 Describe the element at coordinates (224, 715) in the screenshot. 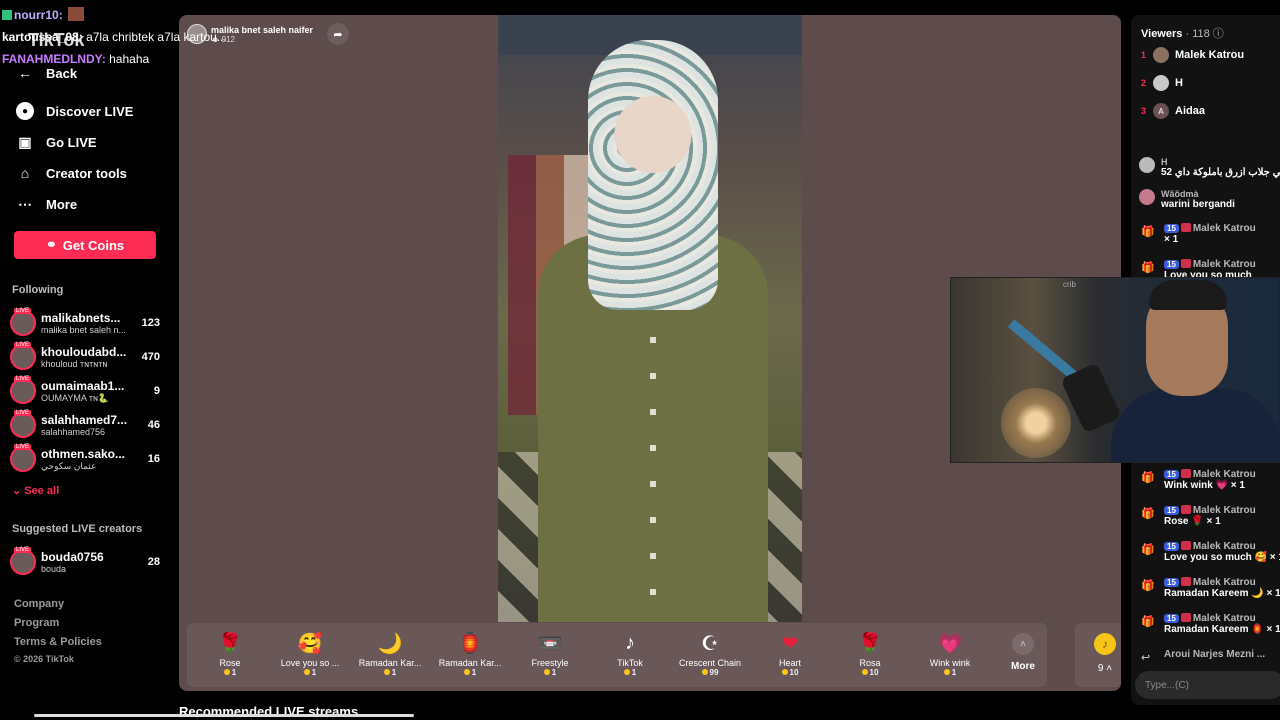

I see `horizontal-scrollbar` at that location.